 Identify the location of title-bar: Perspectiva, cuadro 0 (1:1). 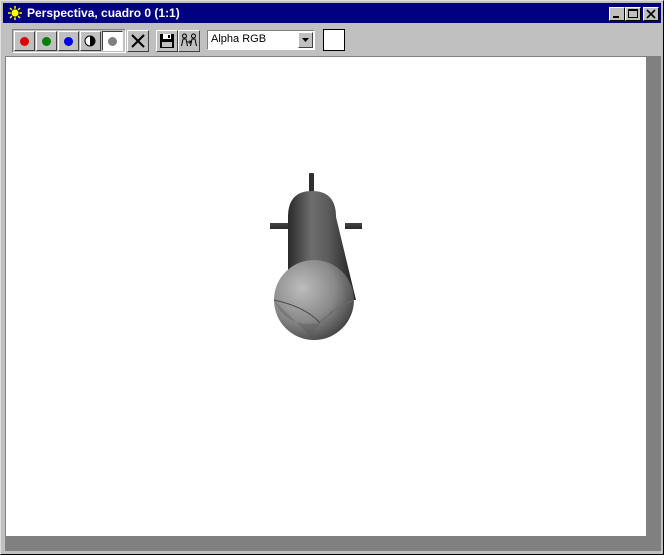
(332, 13).